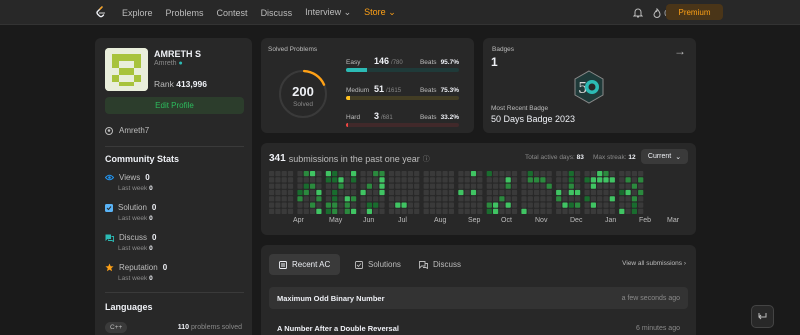 This screenshot has width=800, height=335. What do you see at coordinates (305, 264) in the screenshot?
I see `tab-recent-ac: Recent AC` at bounding box center [305, 264].